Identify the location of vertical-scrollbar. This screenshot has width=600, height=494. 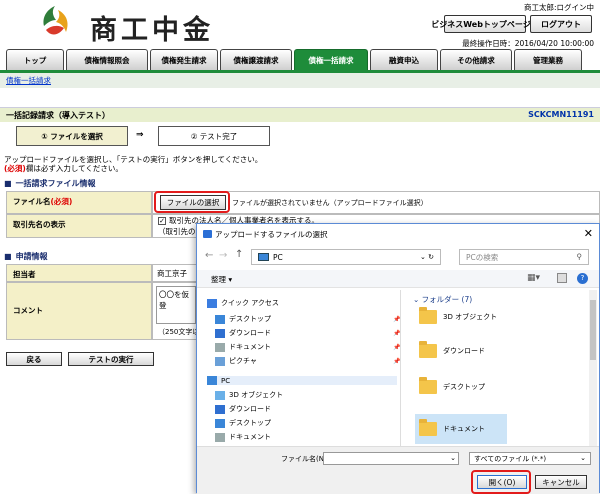
(593, 378).